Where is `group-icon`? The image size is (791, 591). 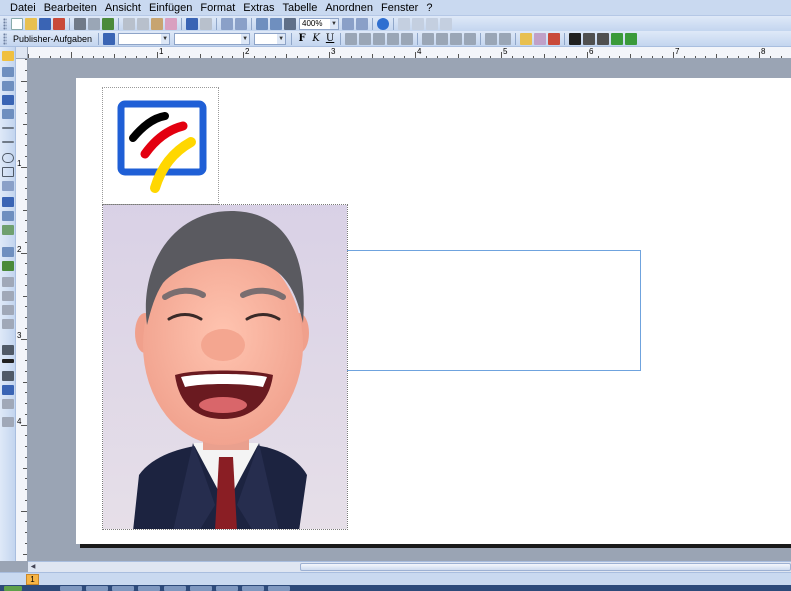 group-icon is located at coordinates (8, 282).